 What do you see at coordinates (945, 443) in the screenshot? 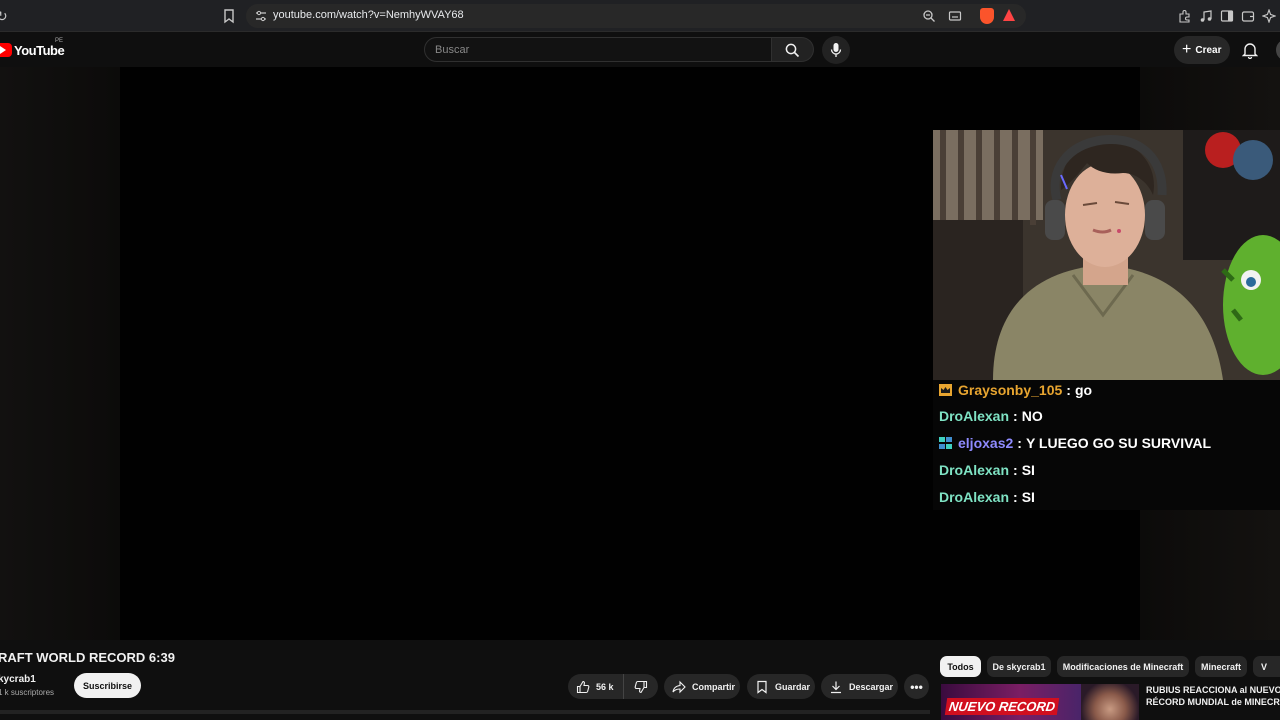
I see `sub-badge-icon` at bounding box center [945, 443].